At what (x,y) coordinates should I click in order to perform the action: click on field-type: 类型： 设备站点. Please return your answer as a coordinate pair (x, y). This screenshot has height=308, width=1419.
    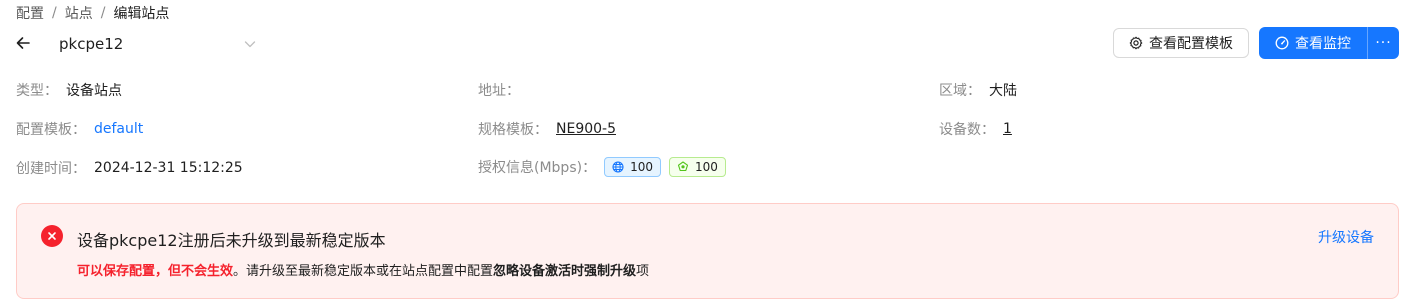
    Looking at the image, I should click on (69, 90).